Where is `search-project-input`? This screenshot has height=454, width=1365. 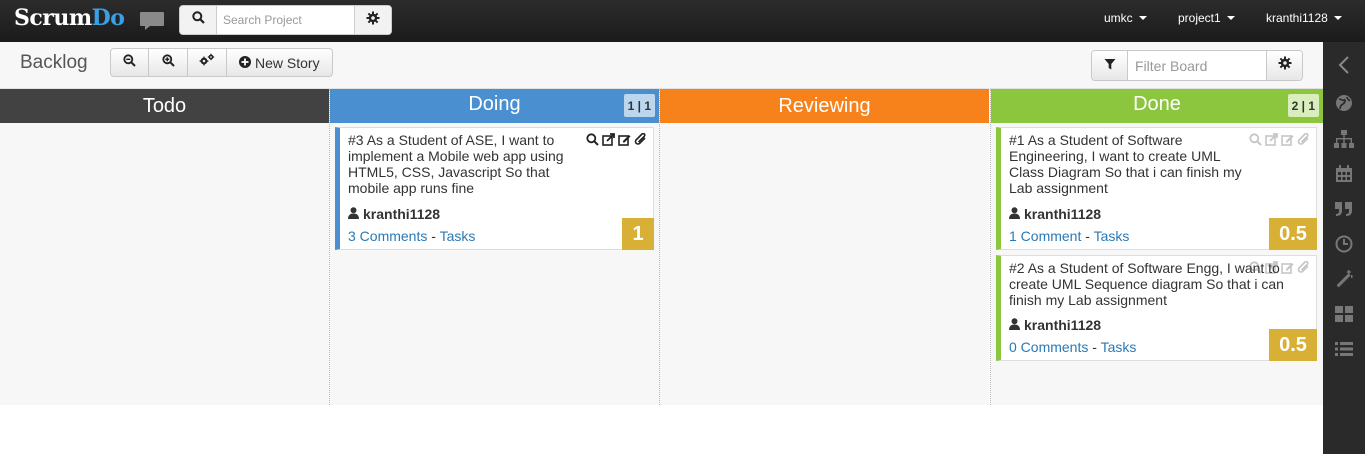 search-project-input is located at coordinates (286, 20).